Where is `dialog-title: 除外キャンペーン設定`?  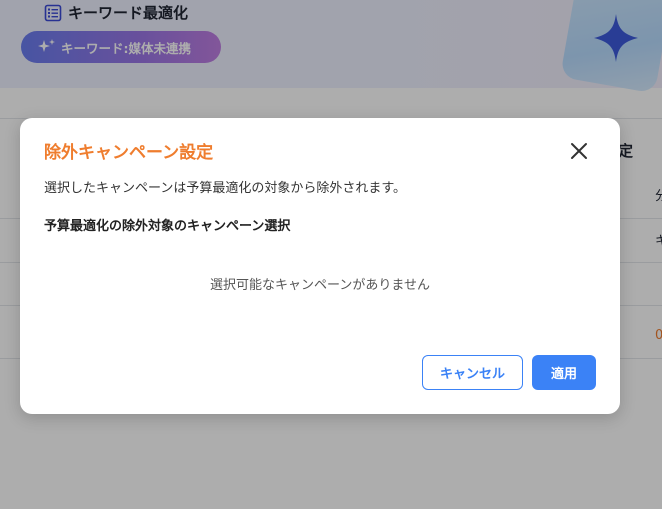 dialog-title: 除外キャンペーン設定 is located at coordinates (129, 153).